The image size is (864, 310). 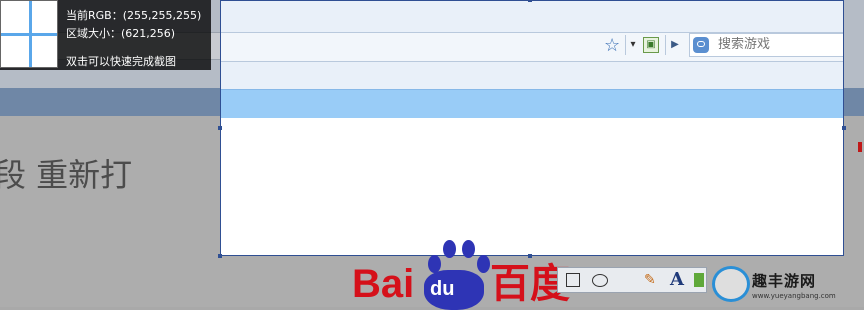 I want to click on resize-handle-top-middle, so click(x=530, y=1).